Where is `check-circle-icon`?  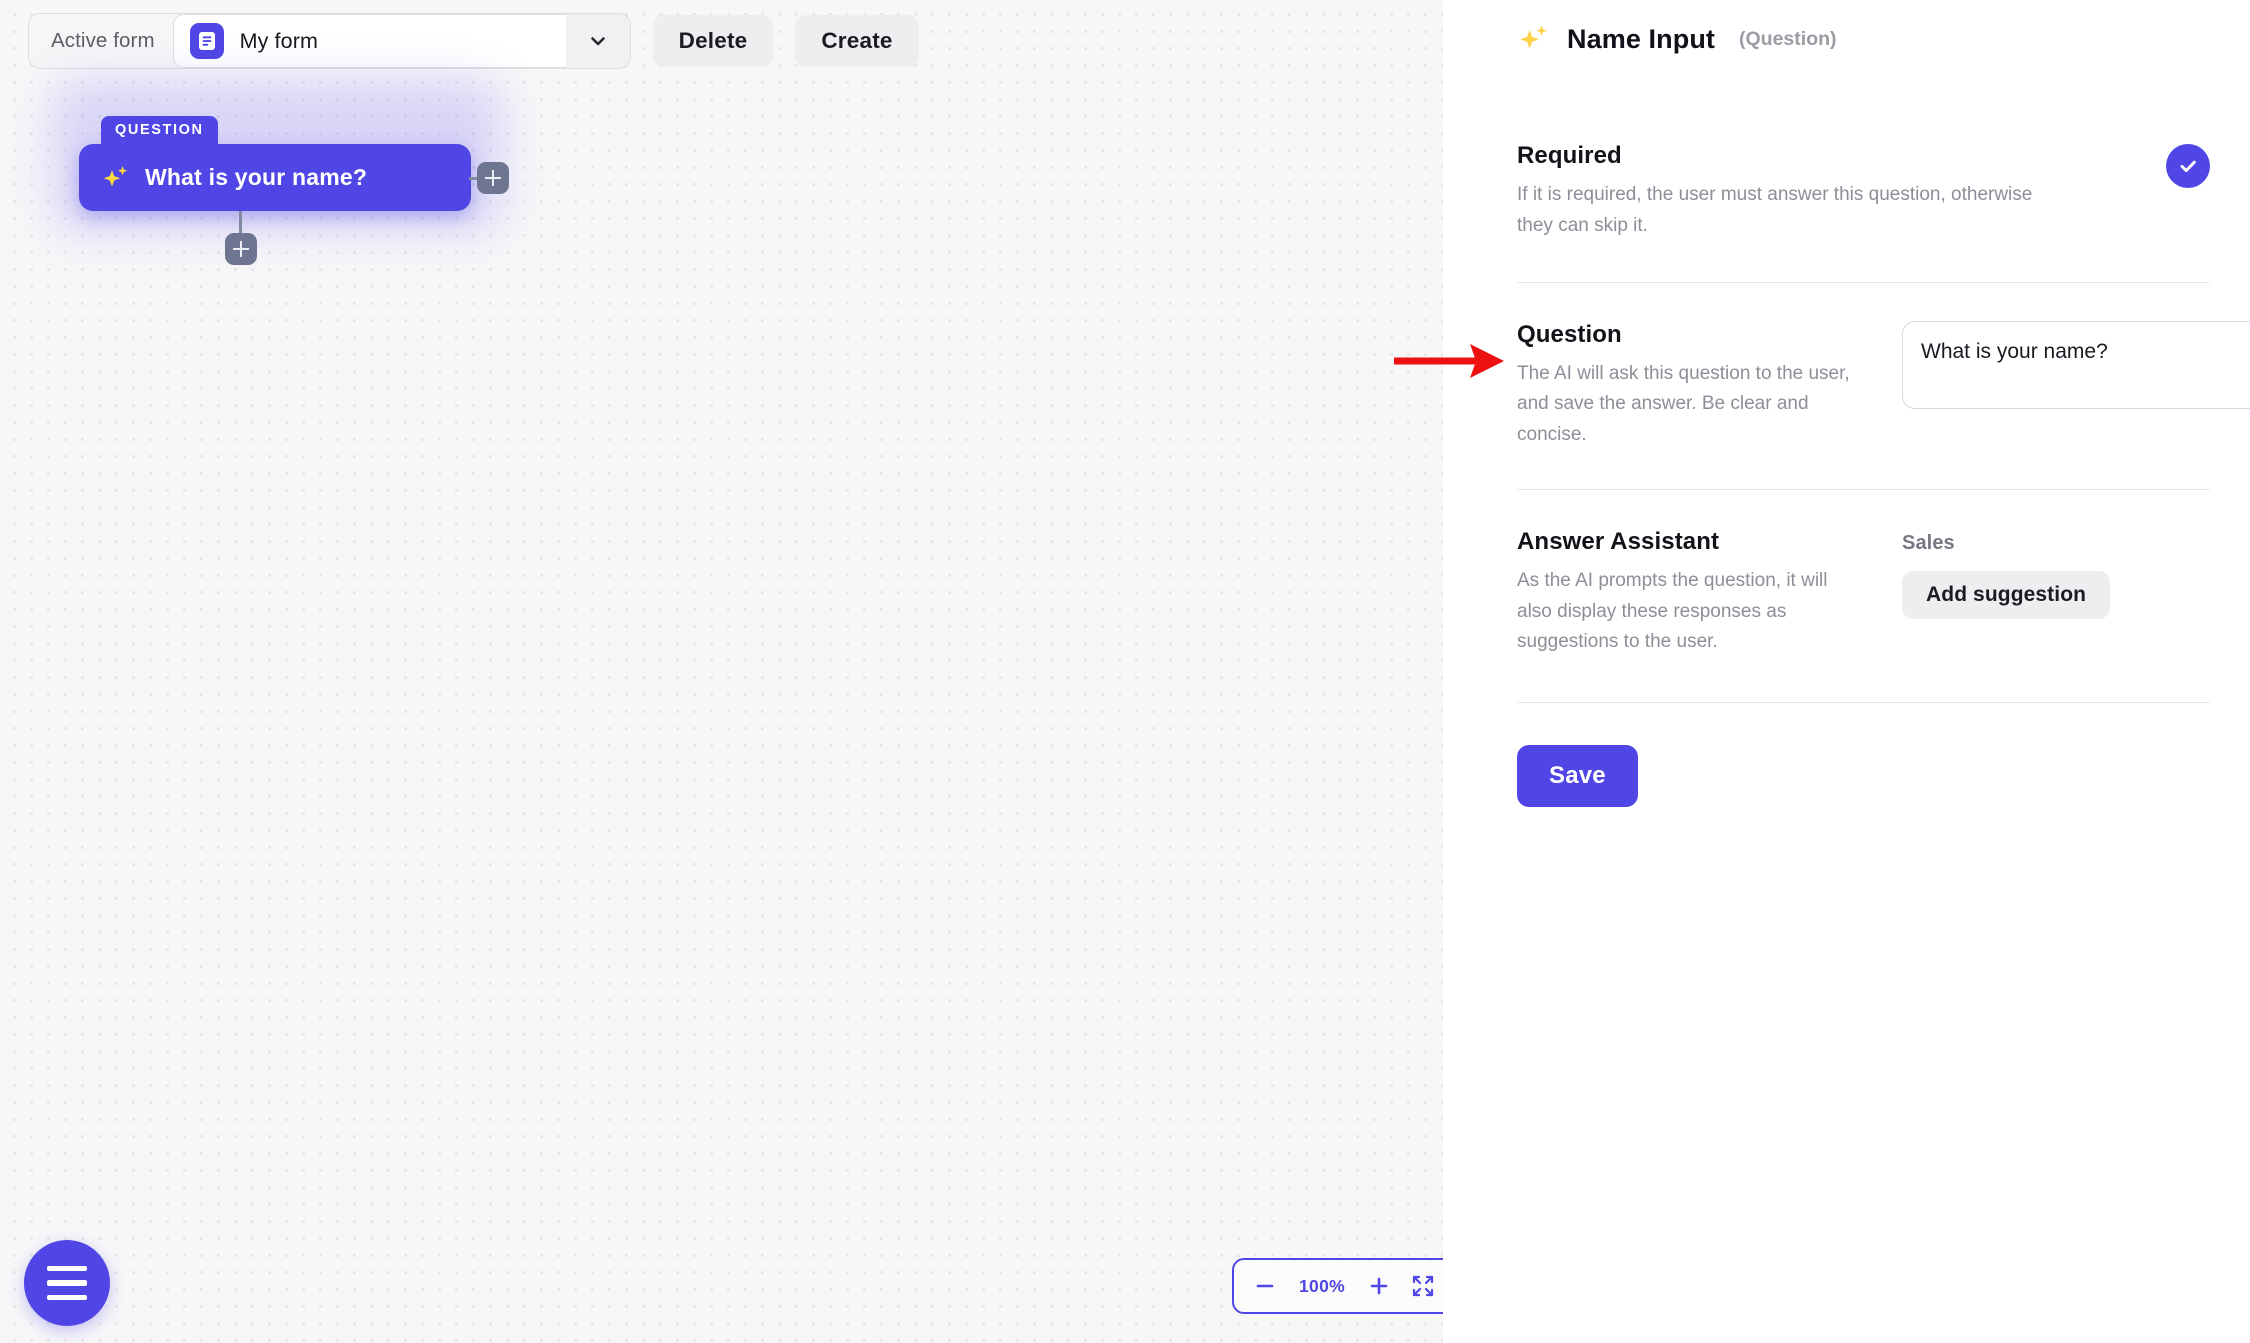
check-circle-icon is located at coordinates (2188, 166).